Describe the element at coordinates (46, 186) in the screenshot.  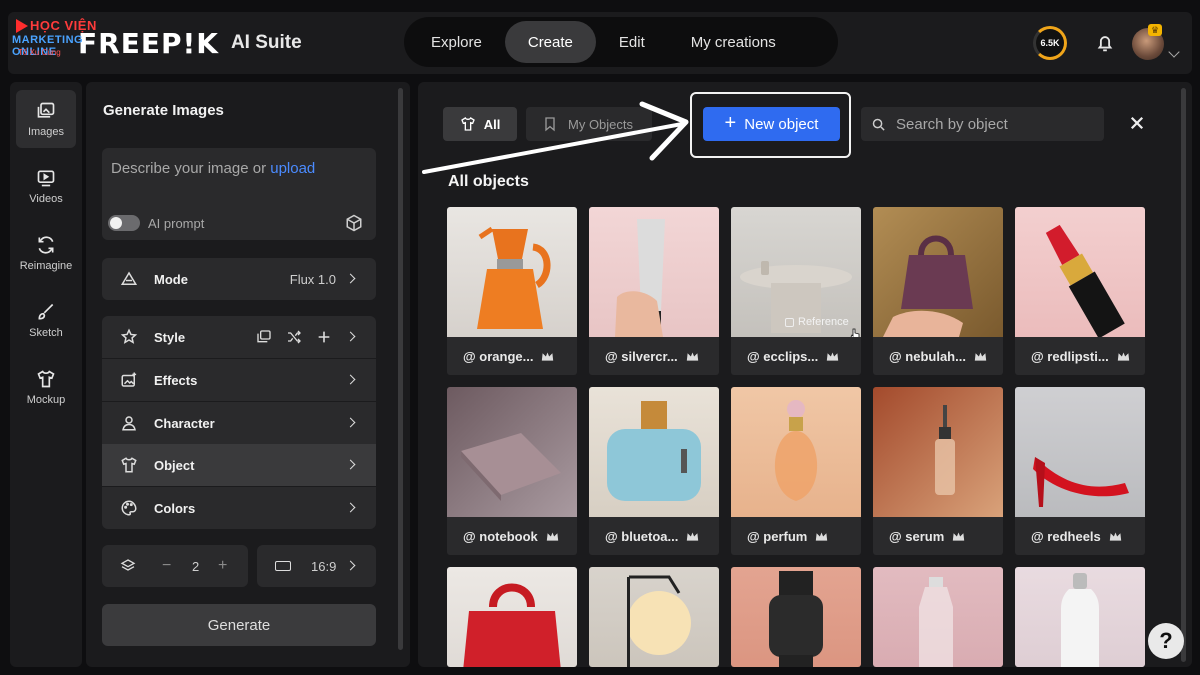
I see `rail-item-videos: Videos` at that location.